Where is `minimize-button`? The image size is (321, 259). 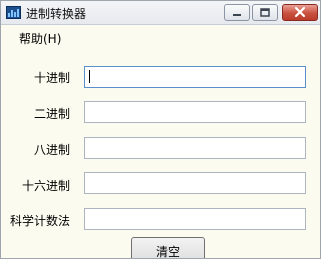
minimize-button is located at coordinates (237, 12).